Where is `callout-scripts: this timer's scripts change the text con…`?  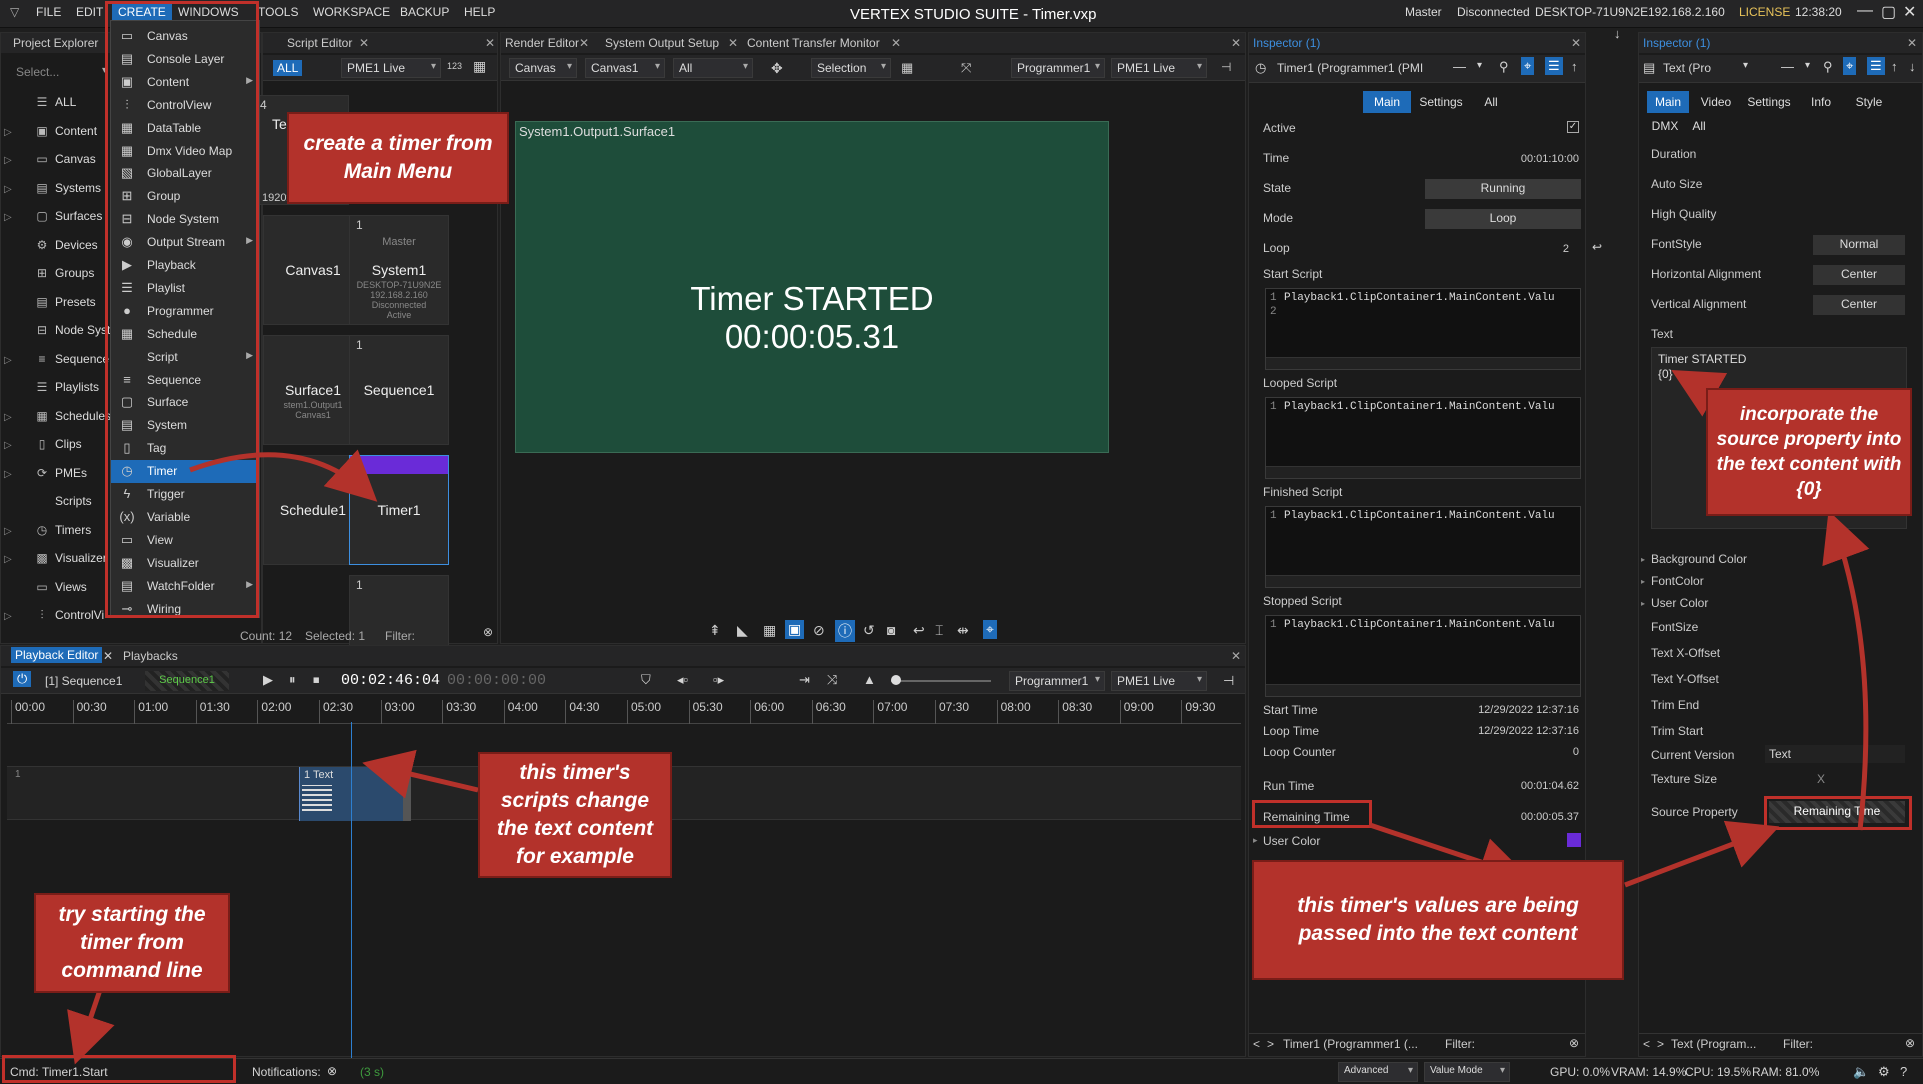 callout-scripts: this timer's scripts change the text con… is located at coordinates (575, 815).